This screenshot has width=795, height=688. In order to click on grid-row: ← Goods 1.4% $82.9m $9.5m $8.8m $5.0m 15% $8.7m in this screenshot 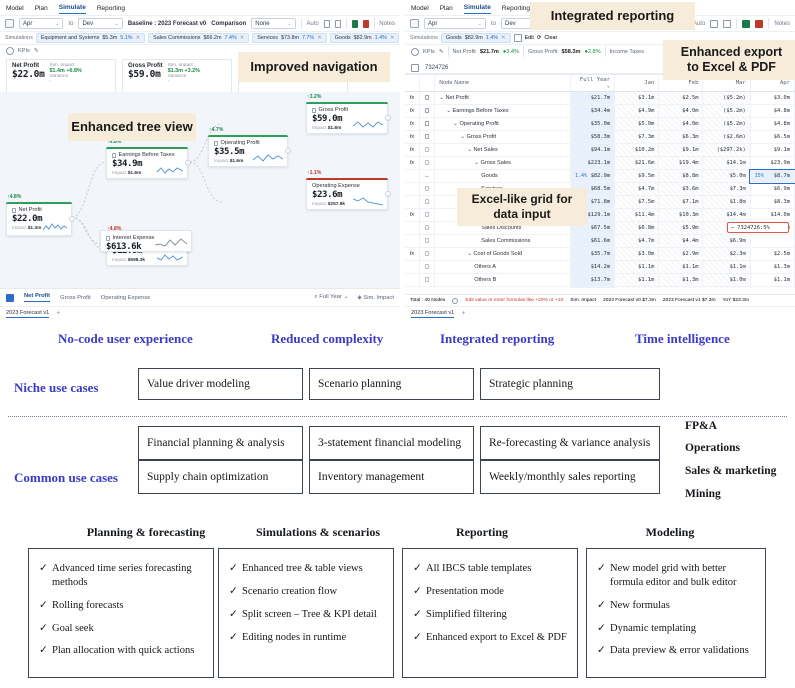, I will do `click(600, 176)`.